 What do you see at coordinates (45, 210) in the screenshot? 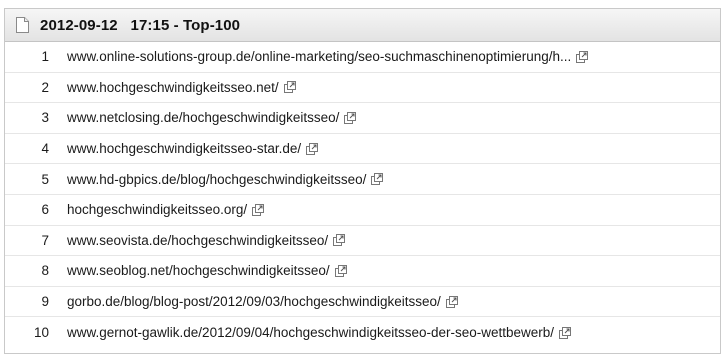
I see `rank-number: 6` at bounding box center [45, 210].